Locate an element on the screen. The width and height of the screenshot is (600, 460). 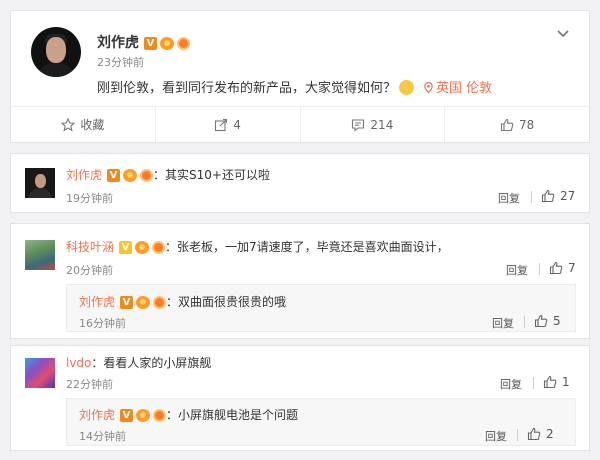
reply-like-button: 5 is located at coordinates (547, 321).